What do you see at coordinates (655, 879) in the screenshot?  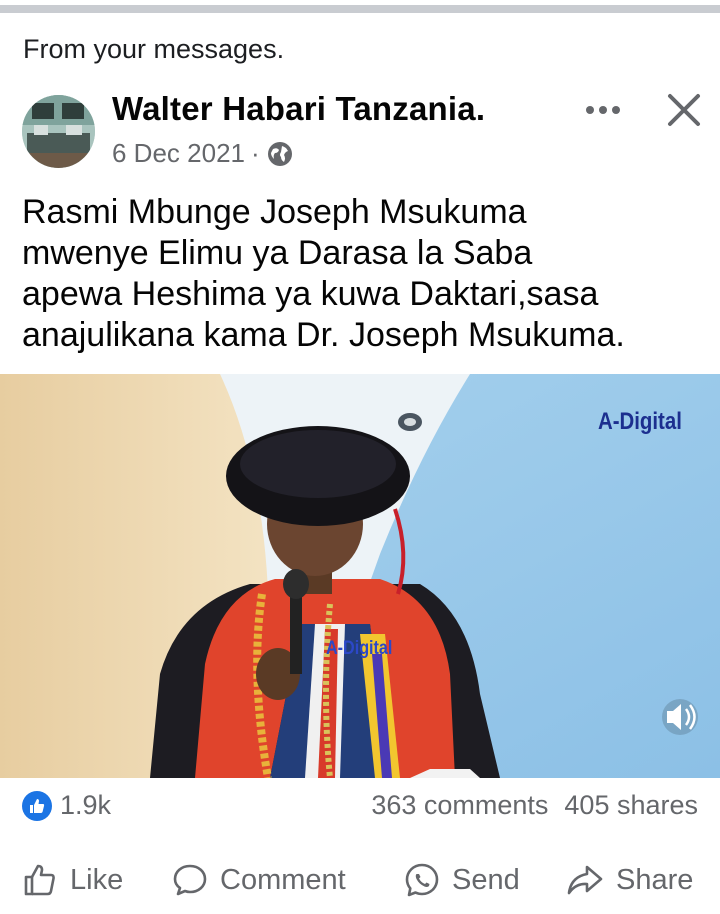 I see `share-label: Share` at bounding box center [655, 879].